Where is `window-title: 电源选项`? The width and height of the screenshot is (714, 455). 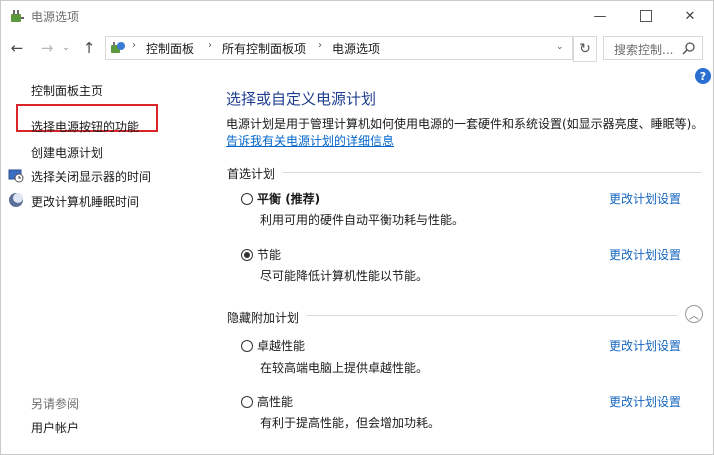 window-title: 电源选项 is located at coordinates (55, 17).